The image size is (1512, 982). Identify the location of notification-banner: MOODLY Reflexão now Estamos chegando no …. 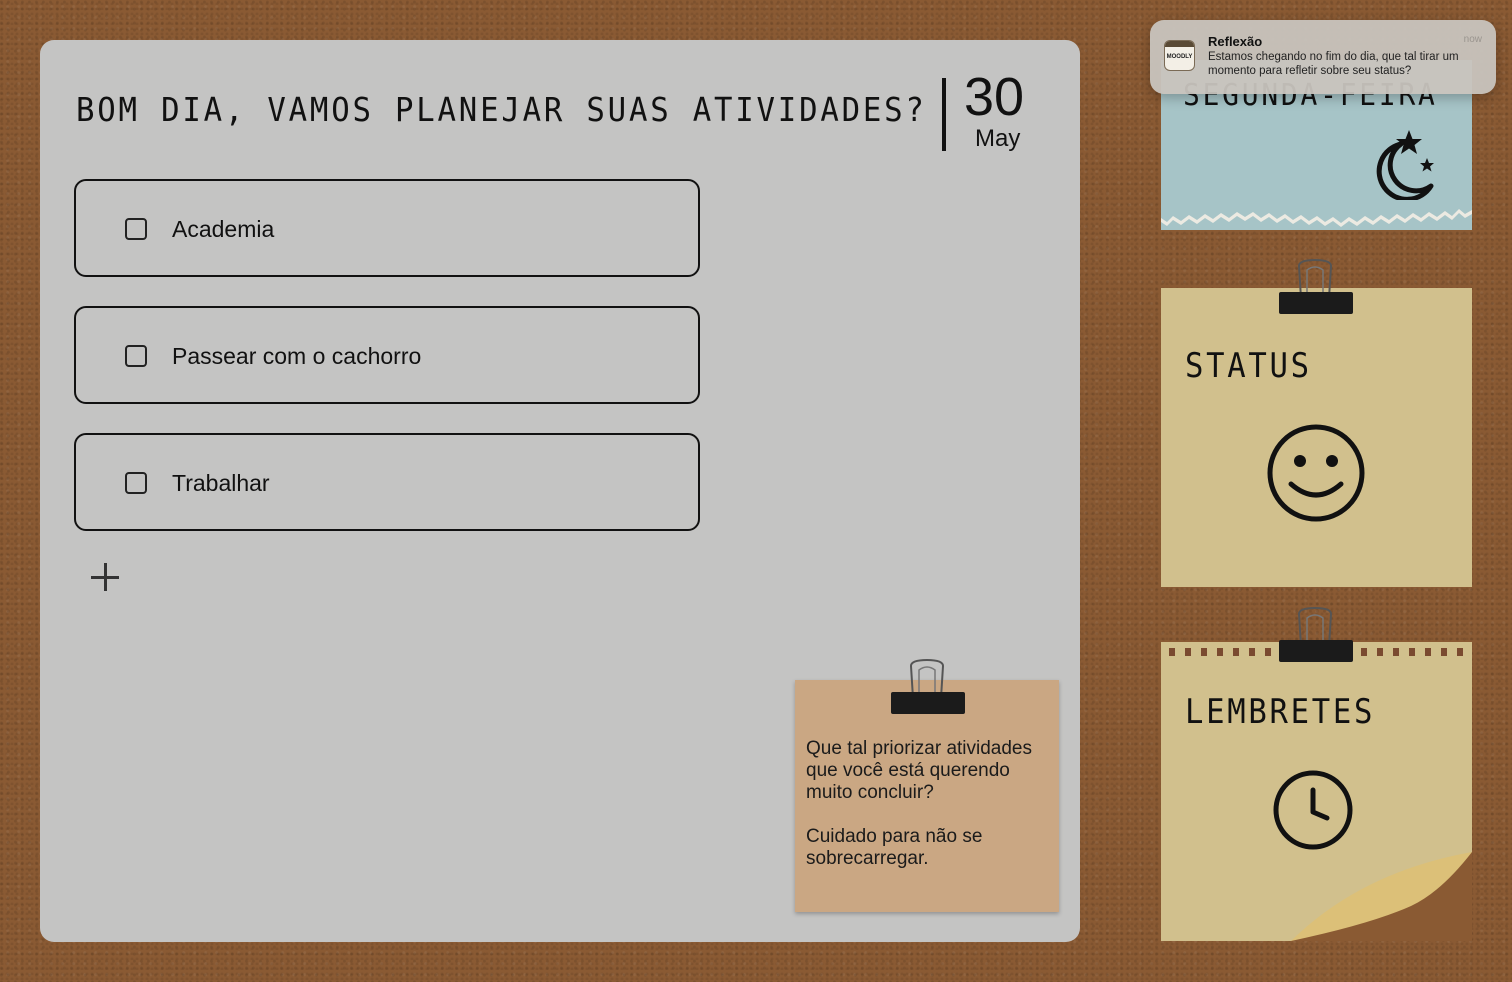
(1323, 57).